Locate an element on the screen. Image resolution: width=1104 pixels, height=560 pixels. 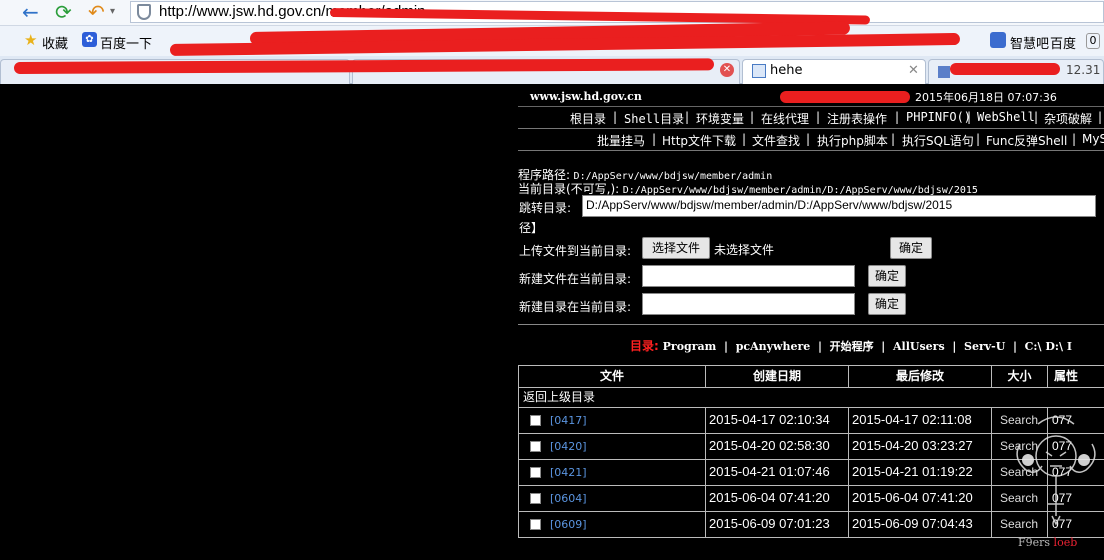
header-size: 大小 is located at coordinates (1020, 377).